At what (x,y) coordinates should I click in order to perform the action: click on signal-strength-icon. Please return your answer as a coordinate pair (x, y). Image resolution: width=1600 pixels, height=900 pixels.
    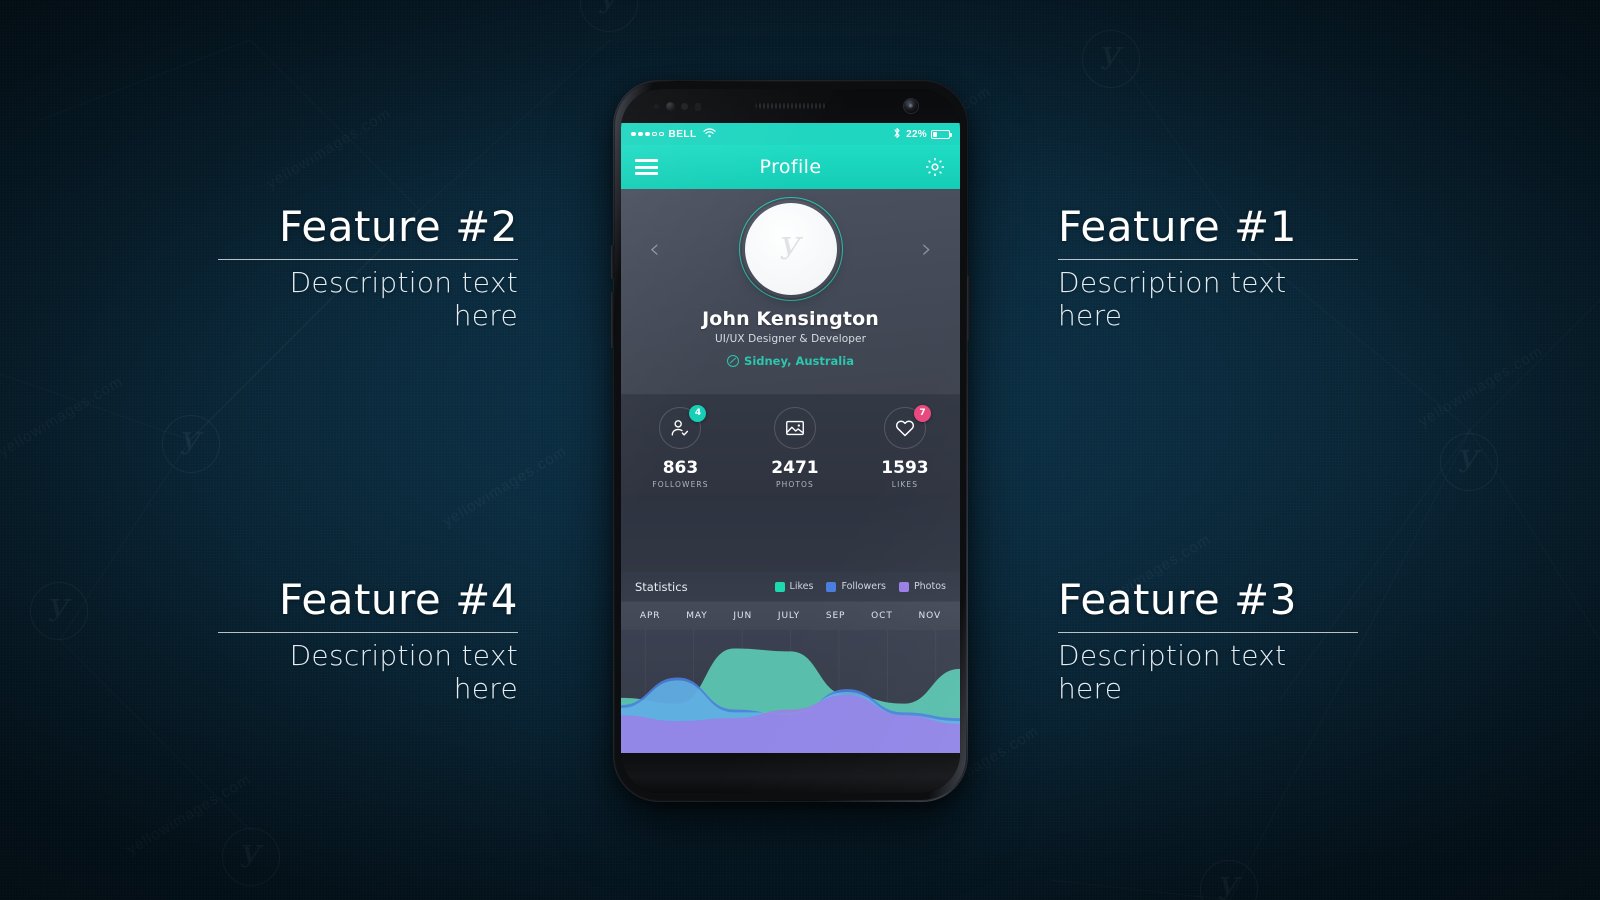
    Looking at the image, I should click on (647, 134).